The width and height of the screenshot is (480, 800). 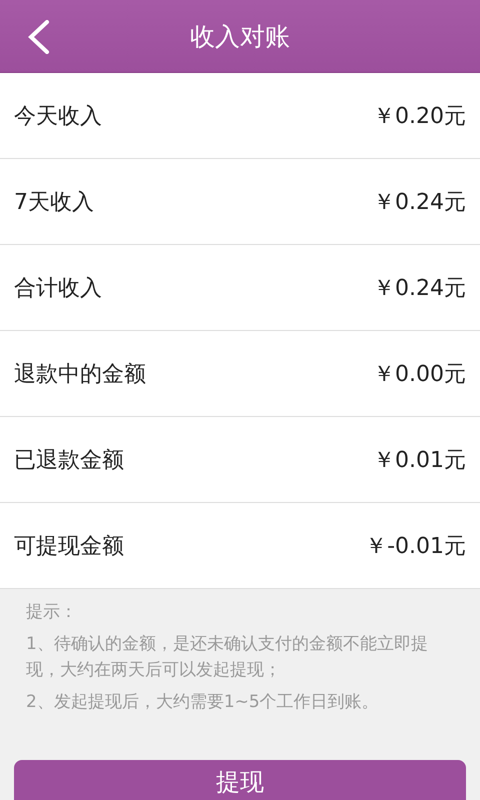 I want to click on page-title: 收入对账, so click(x=240, y=36).